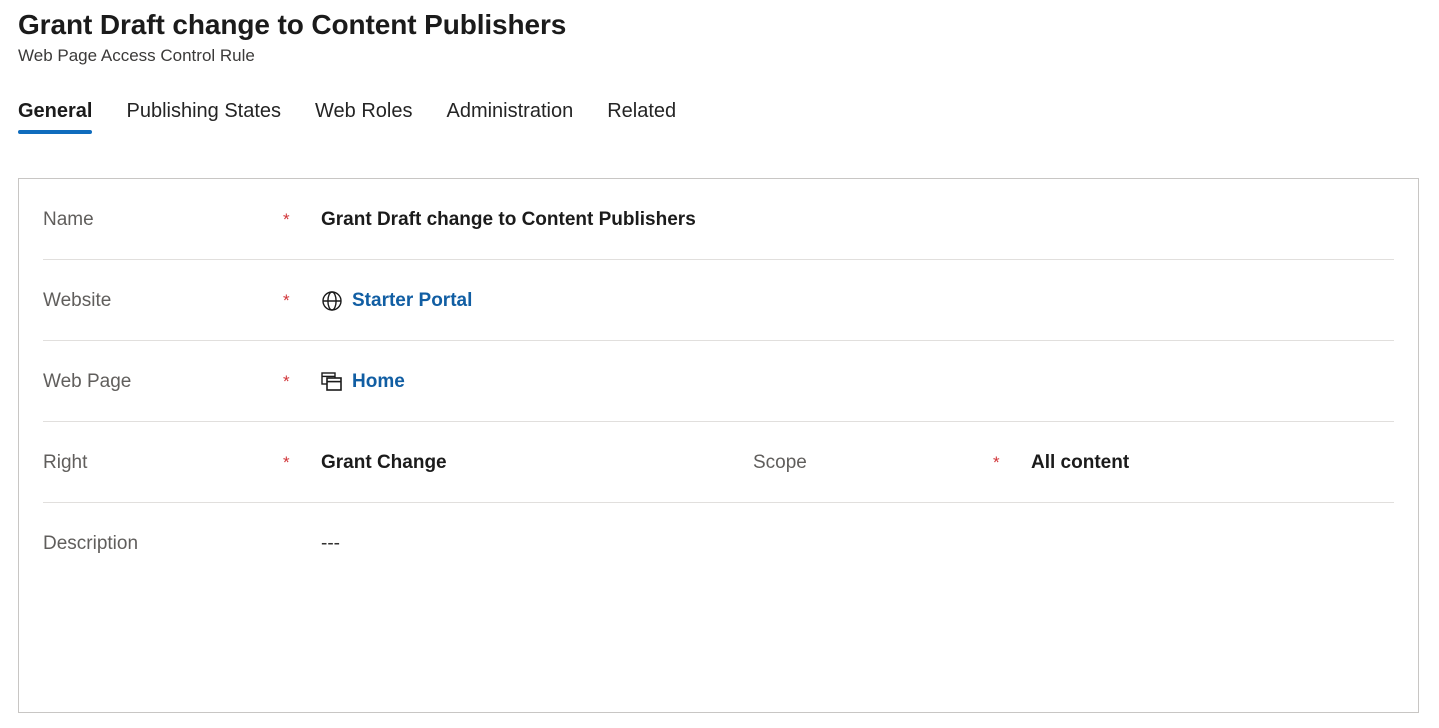  What do you see at coordinates (398, 448) in the screenshot?
I see `field-right: Right * Grant Change` at bounding box center [398, 448].